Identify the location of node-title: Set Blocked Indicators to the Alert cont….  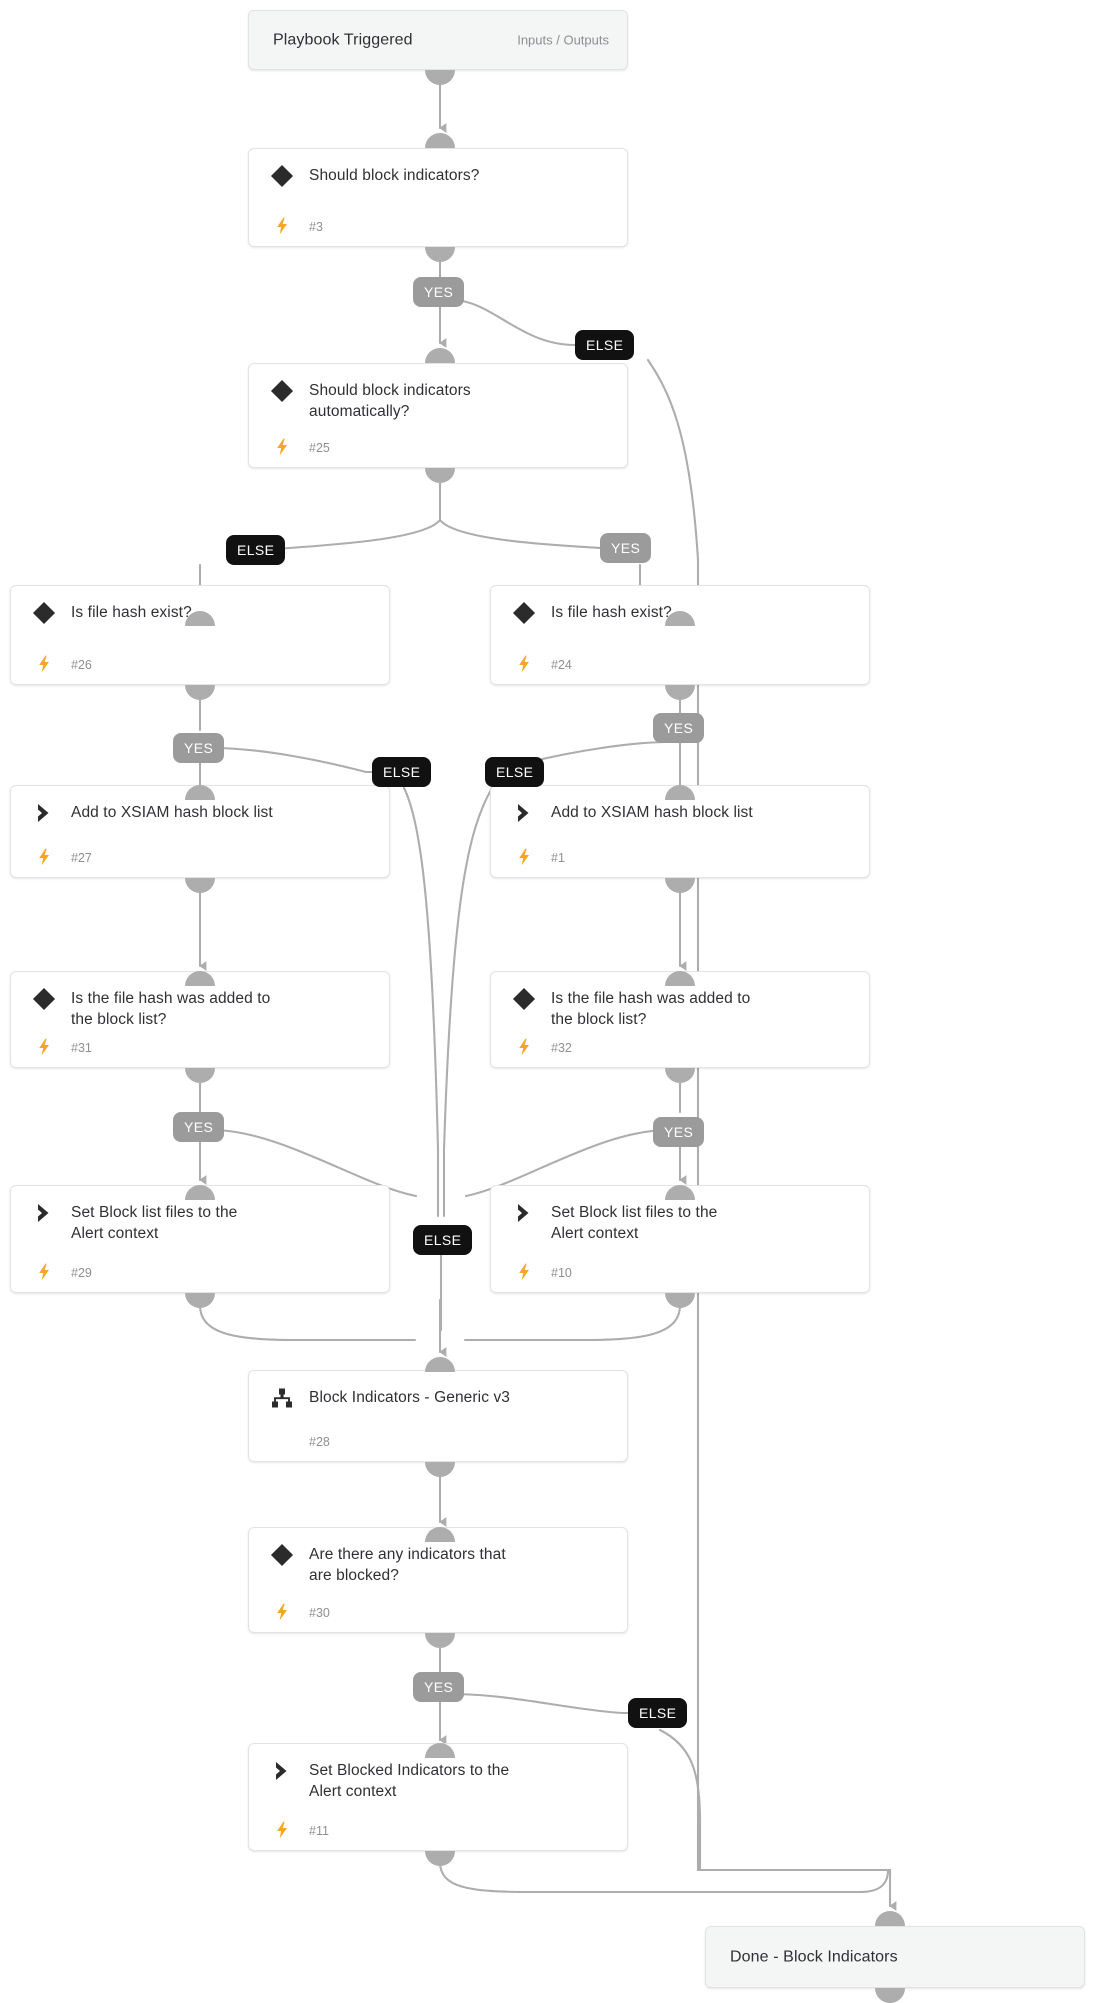
(409, 1781).